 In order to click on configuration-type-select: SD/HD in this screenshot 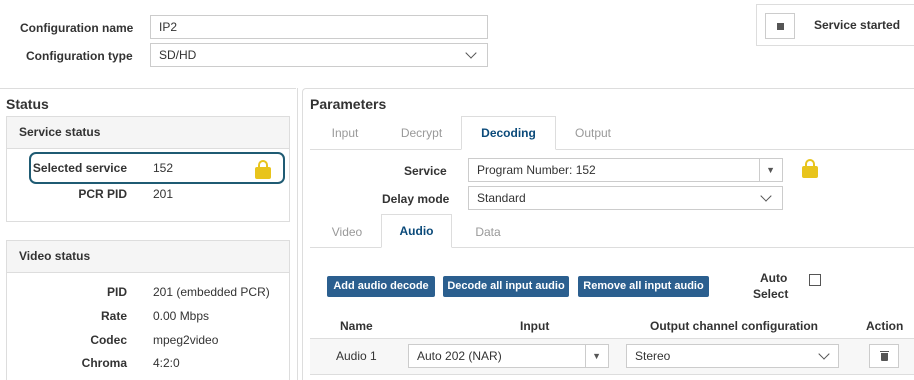, I will do `click(319, 55)`.